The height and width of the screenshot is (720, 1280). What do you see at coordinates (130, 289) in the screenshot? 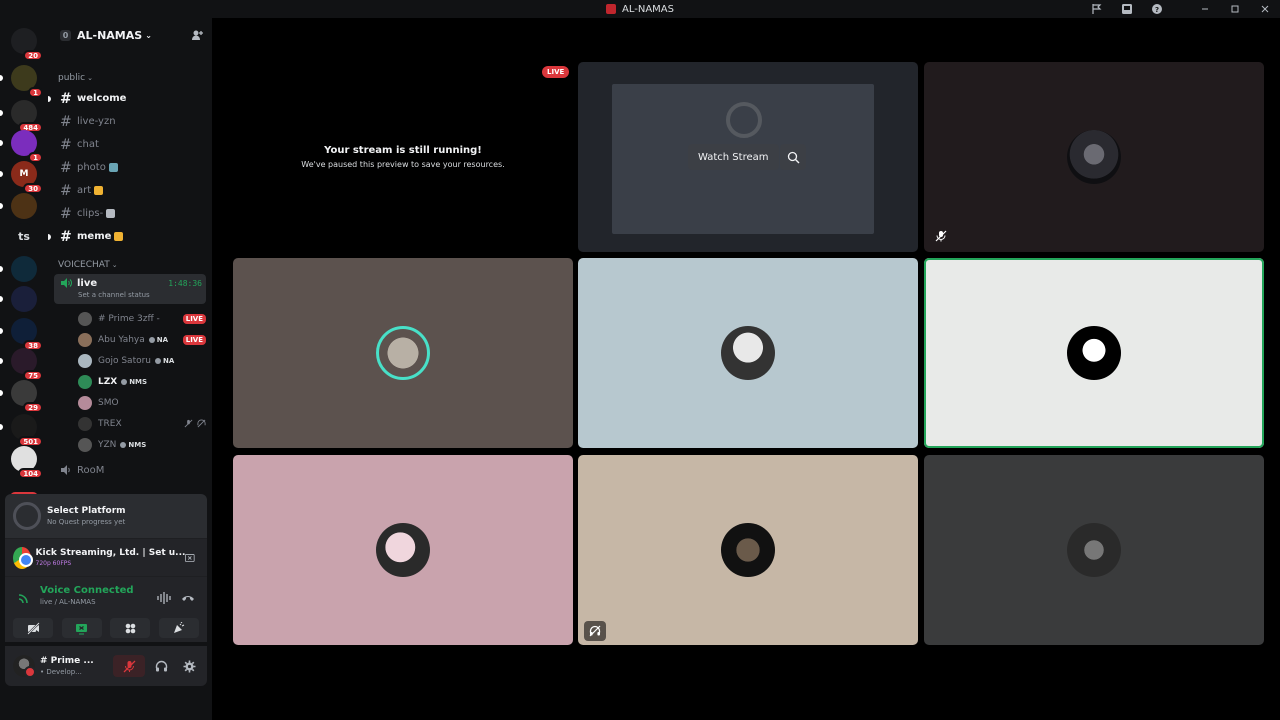
I see `voice-channel-live: live 1:48:36 Set a channel status` at bounding box center [130, 289].